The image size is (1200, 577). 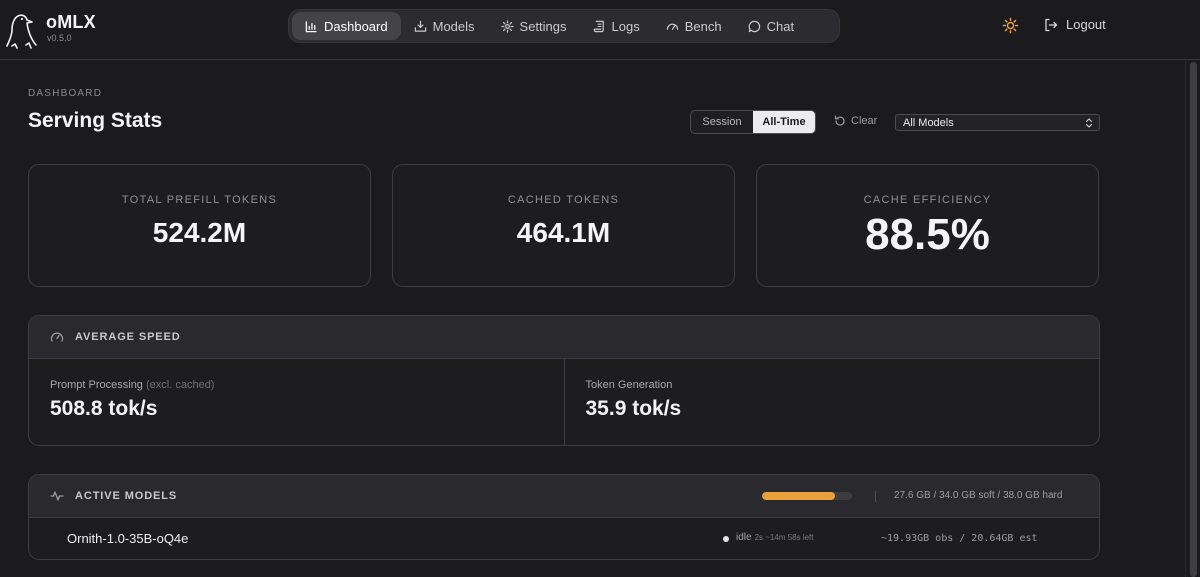 I want to click on model-memory: ~19.93GB obs / 20.64GB est, so click(x=959, y=538).